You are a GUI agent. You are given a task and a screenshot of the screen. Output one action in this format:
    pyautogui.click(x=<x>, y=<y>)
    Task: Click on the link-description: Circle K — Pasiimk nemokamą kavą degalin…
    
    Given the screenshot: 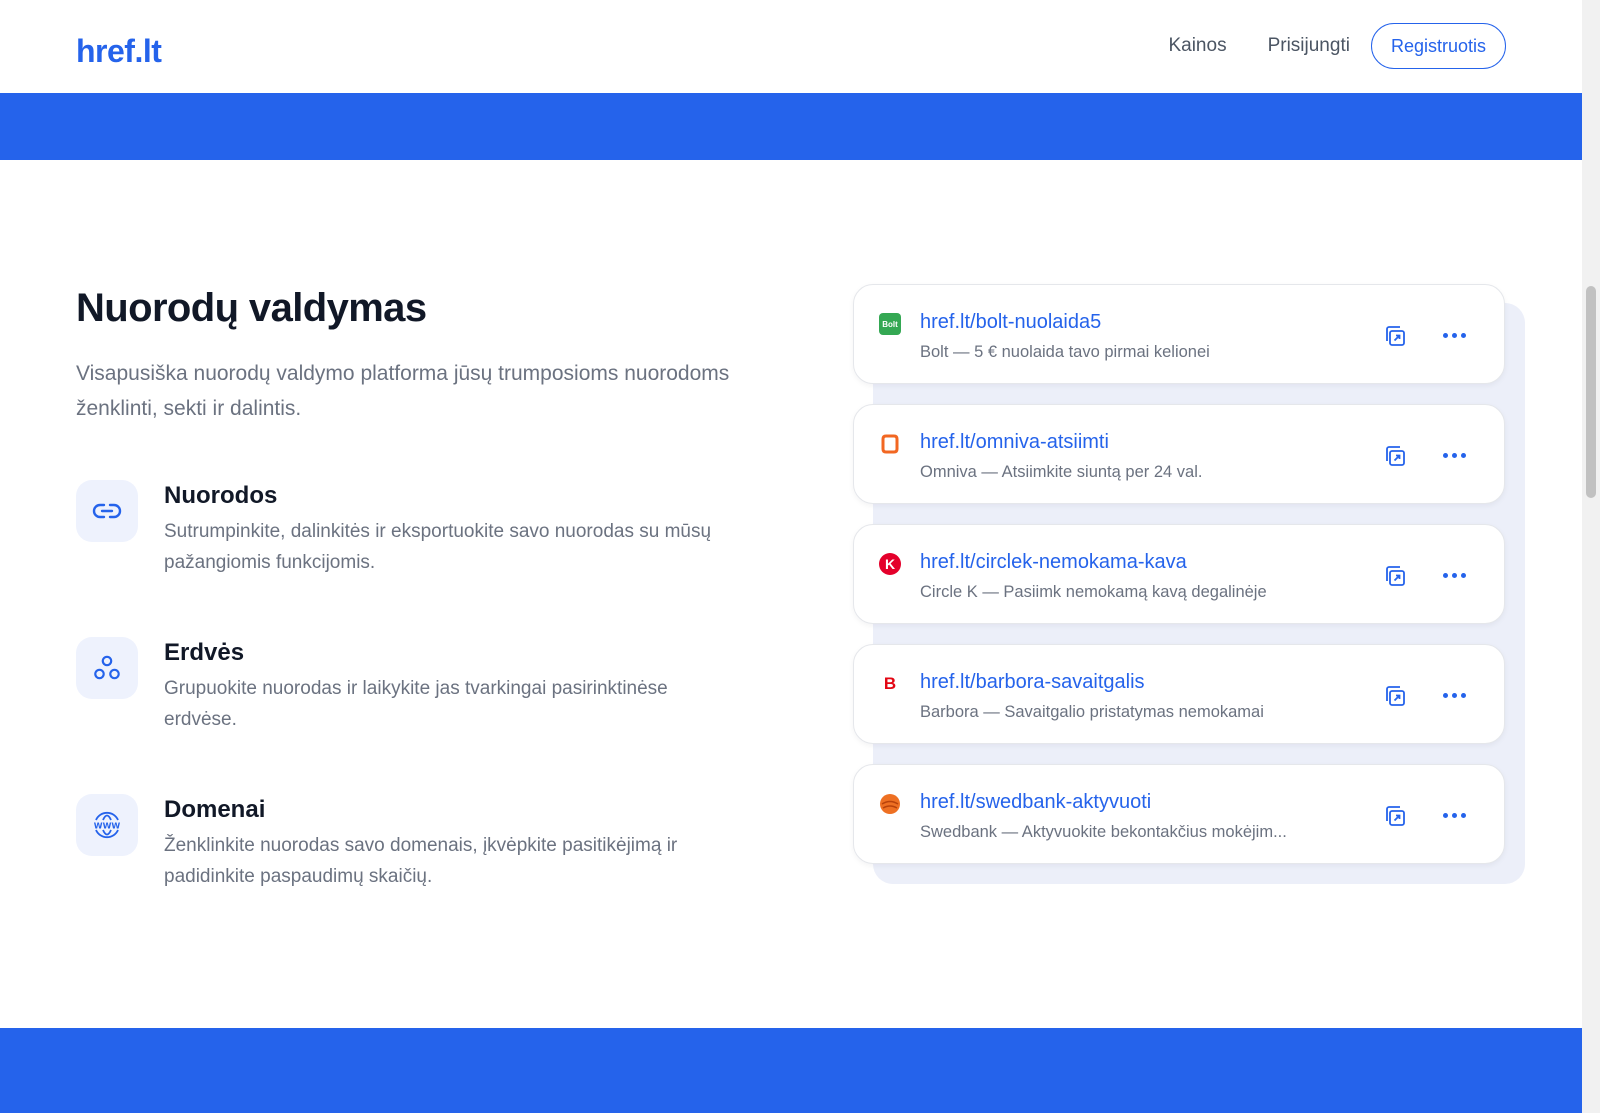 What is the action you would take?
    pyautogui.click(x=1093, y=592)
    